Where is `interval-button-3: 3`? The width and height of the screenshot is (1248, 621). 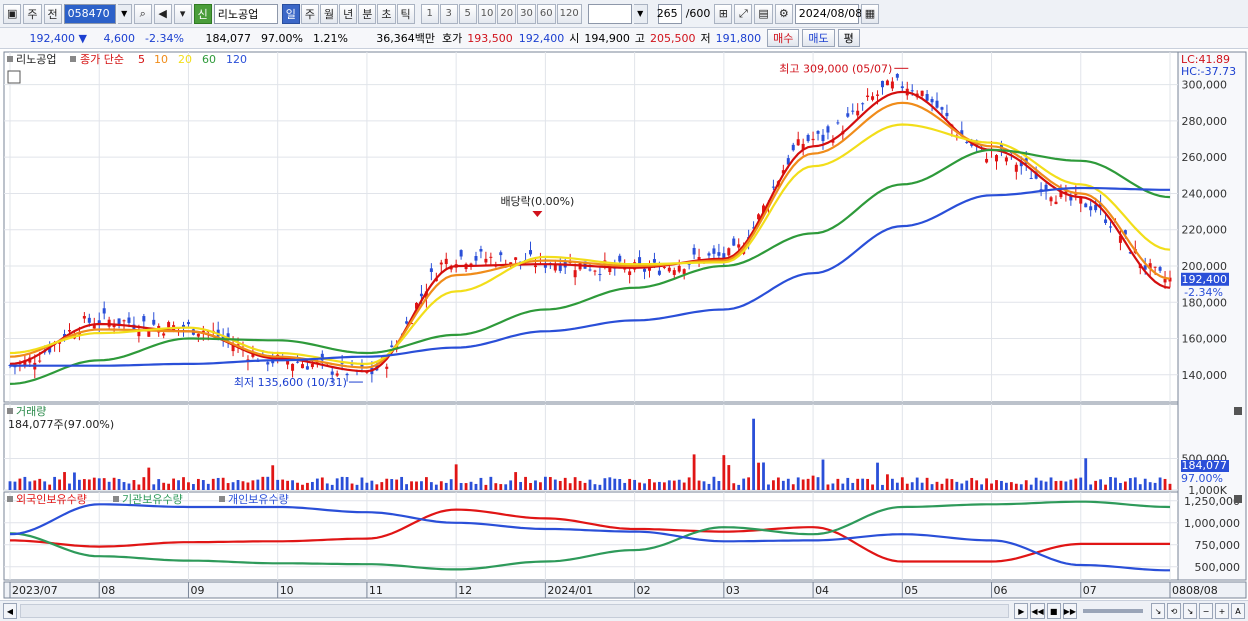 interval-button-3: 3 is located at coordinates (448, 13).